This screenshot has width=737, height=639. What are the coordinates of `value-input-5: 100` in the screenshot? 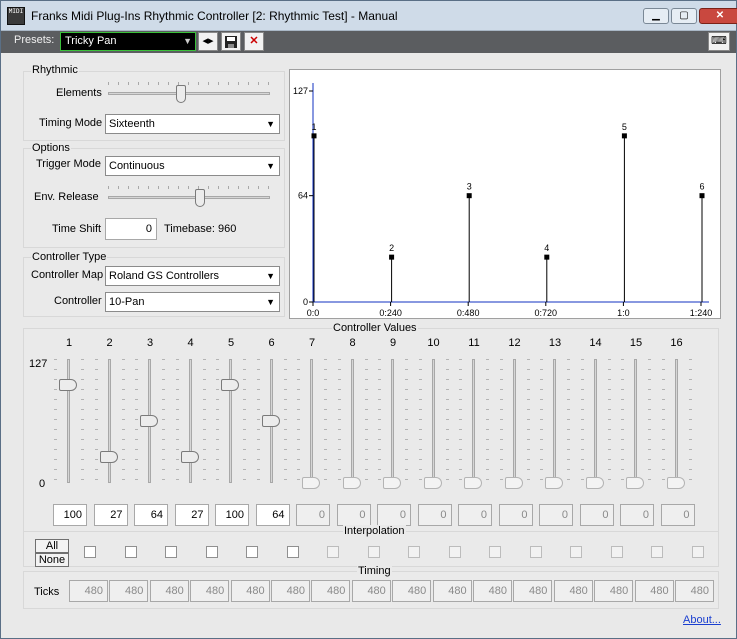 It's located at (232, 515).